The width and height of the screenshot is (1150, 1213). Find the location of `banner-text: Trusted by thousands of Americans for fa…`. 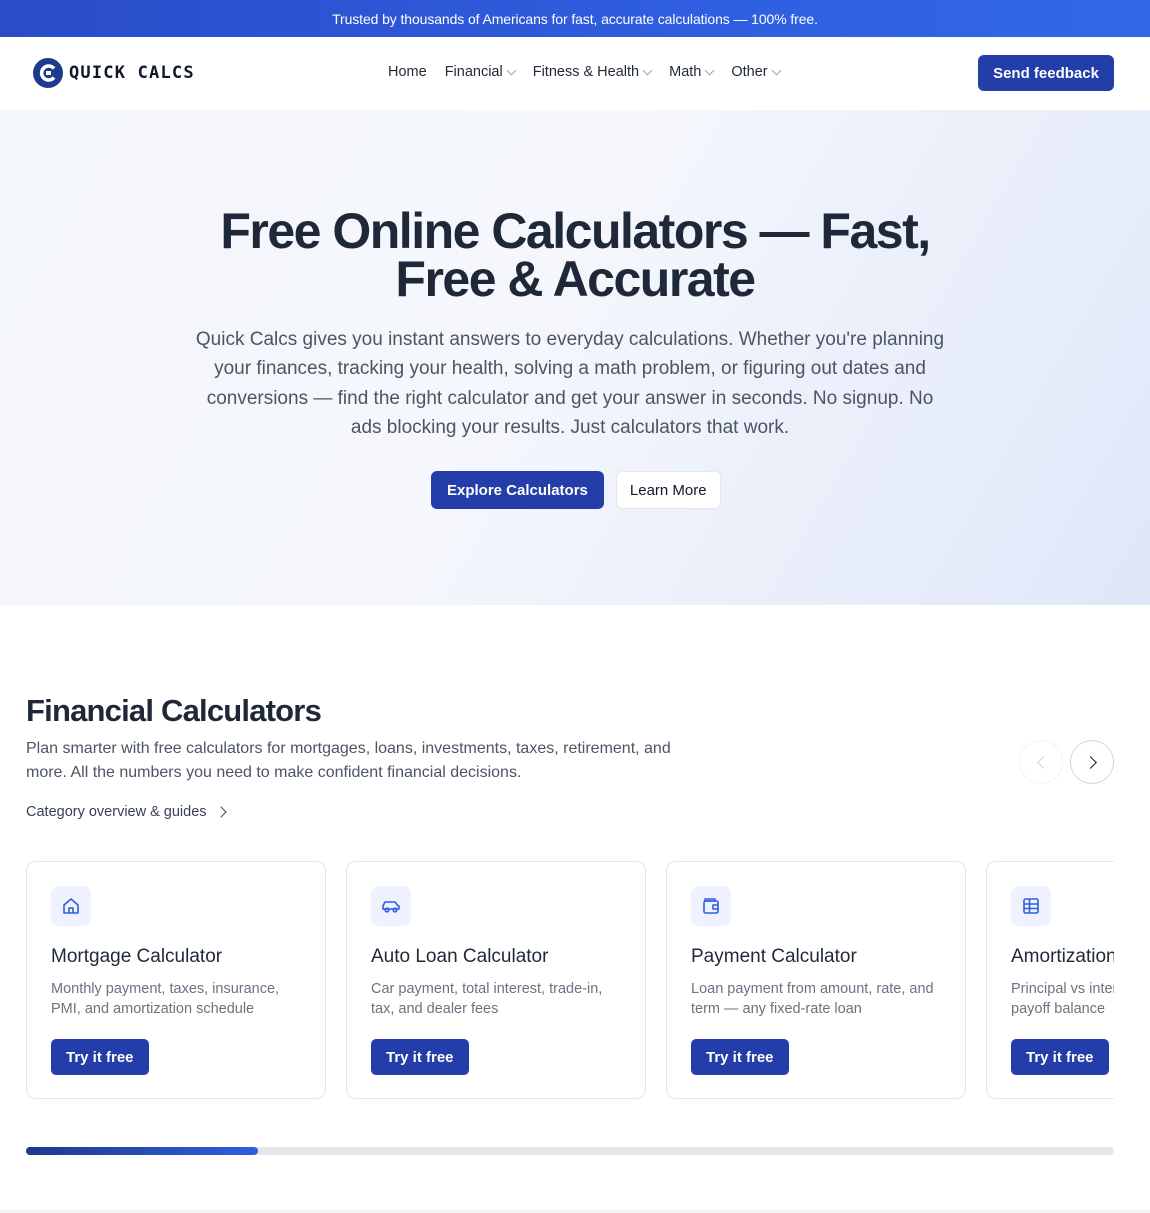

banner-text: Trusted by thousands of Americans for fa… is located at coordinates (575, 18).